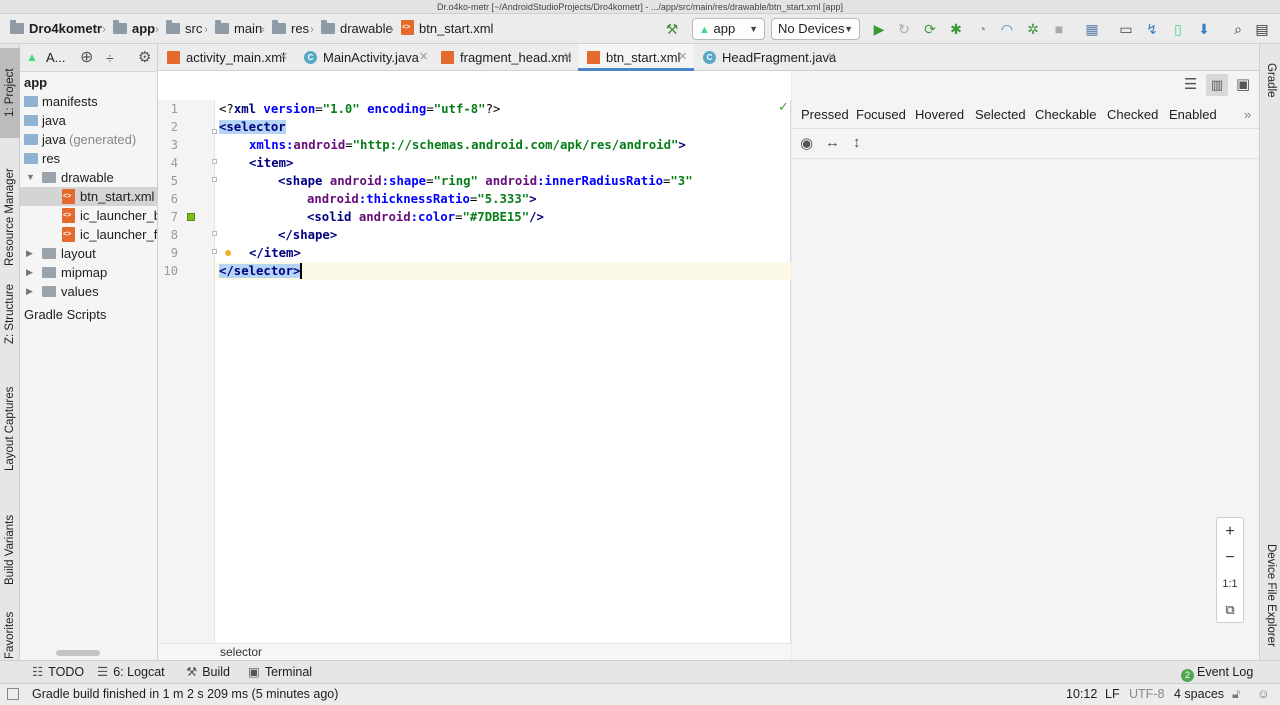 The height and width of the screenshot is (705, 1280). What do you see at coordinates (857, 142) in the screenshot?
I see `vertical-resize-icon: ↕` at bounding box center [857, 142].